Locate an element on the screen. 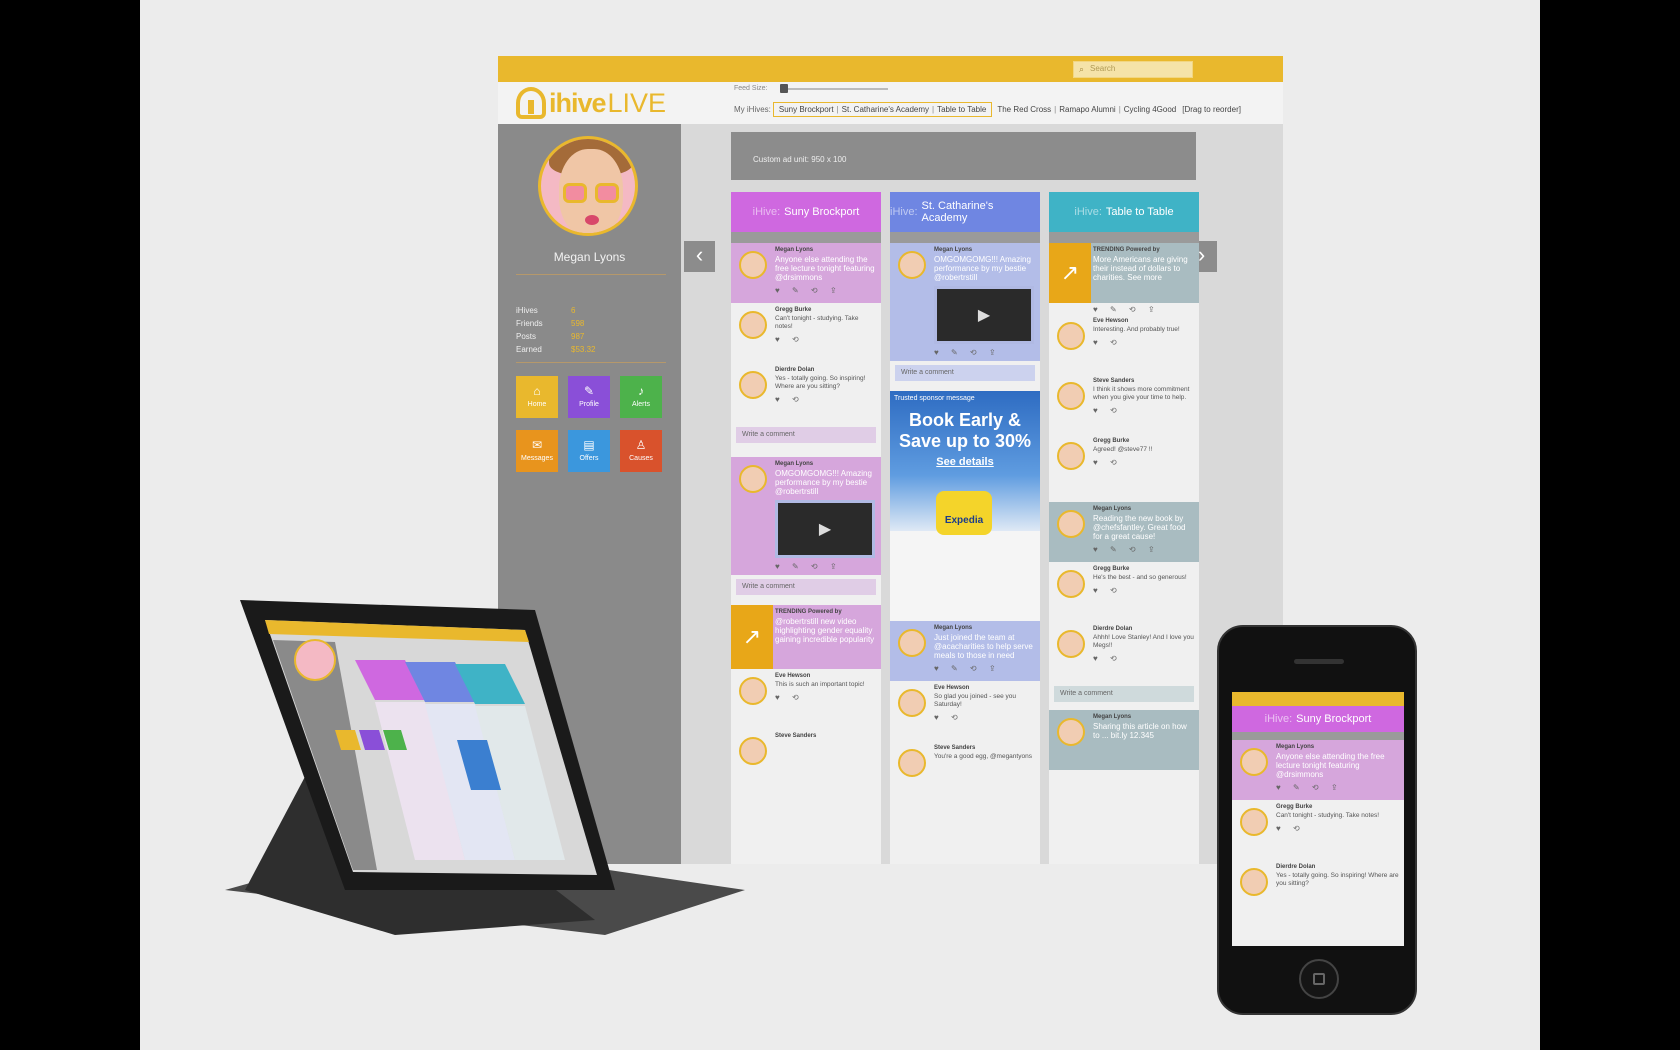 The width and height of the screenshot is (1680, 1050). post: Gregg Burke Agreed! @steve77 !! ♥ ⟲ is located at coordinates (1124, 464).